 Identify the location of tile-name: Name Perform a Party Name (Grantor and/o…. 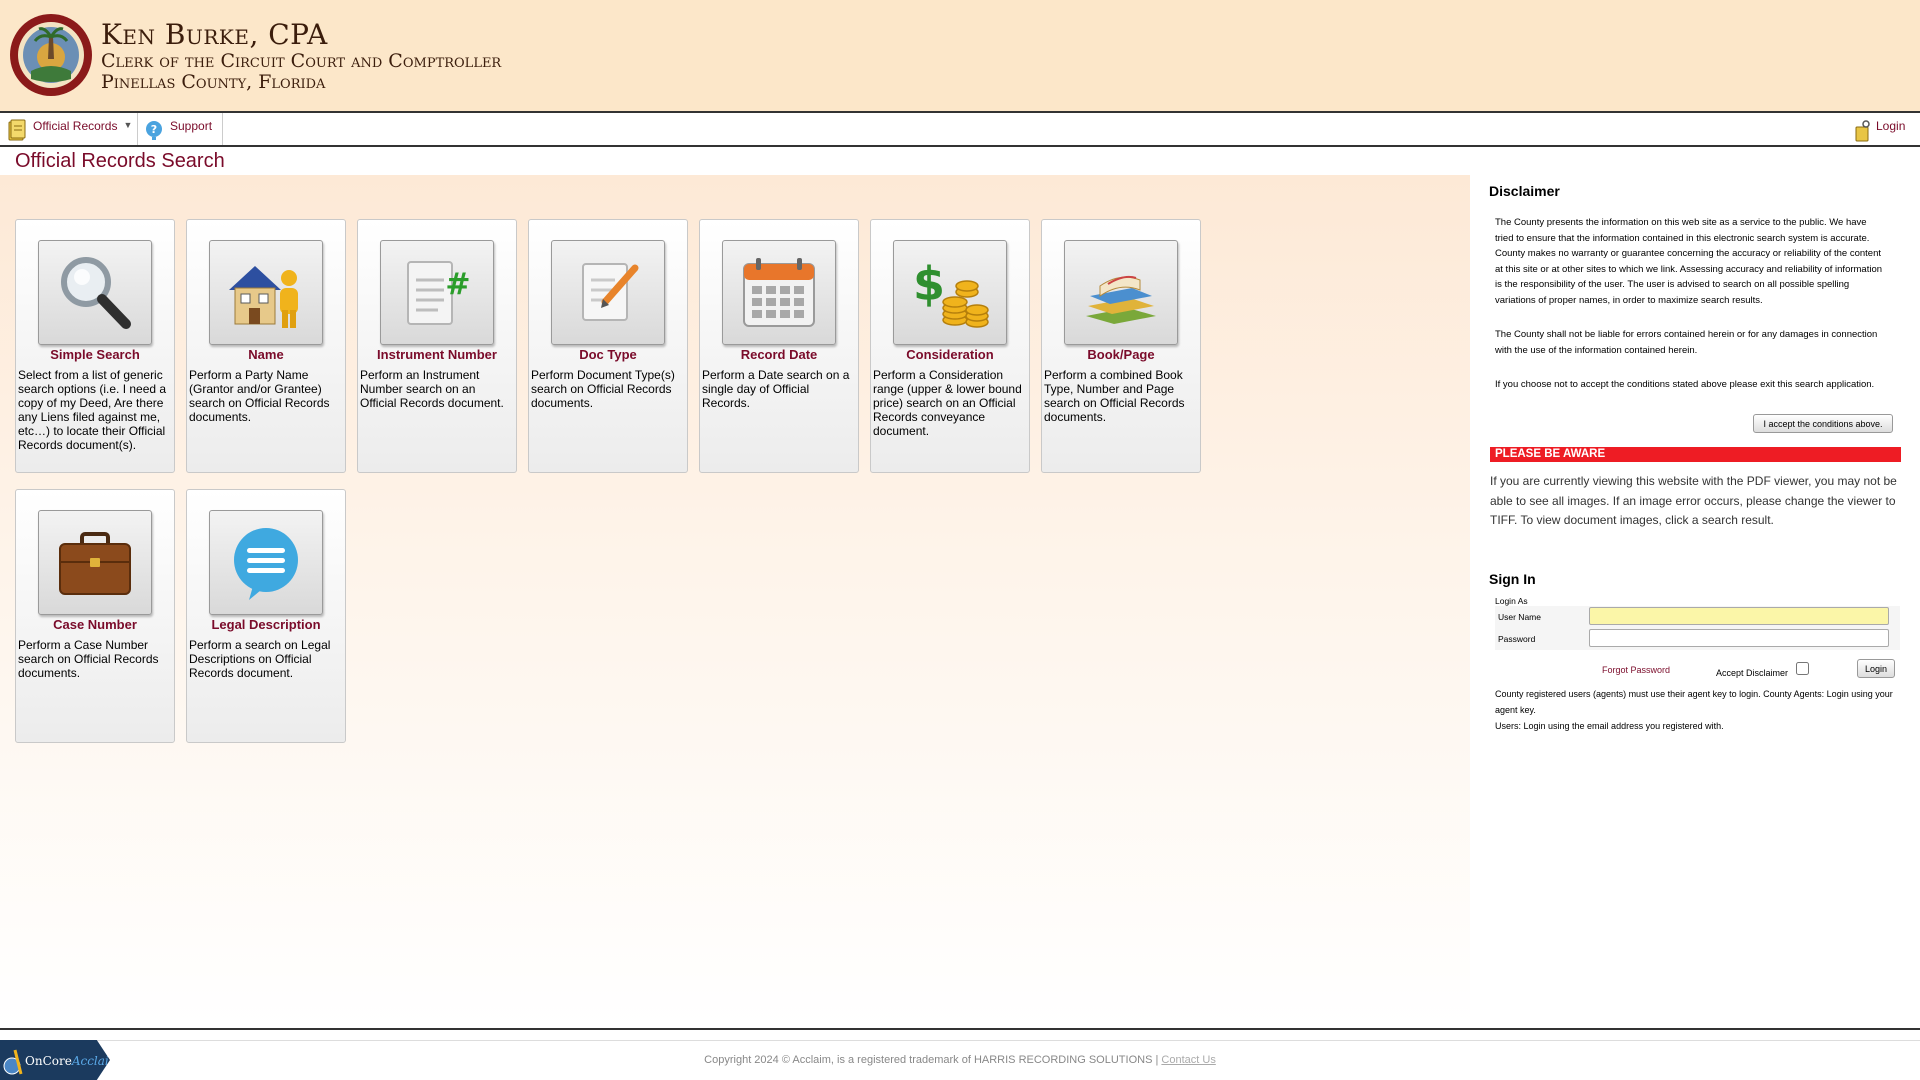
(266, 346).